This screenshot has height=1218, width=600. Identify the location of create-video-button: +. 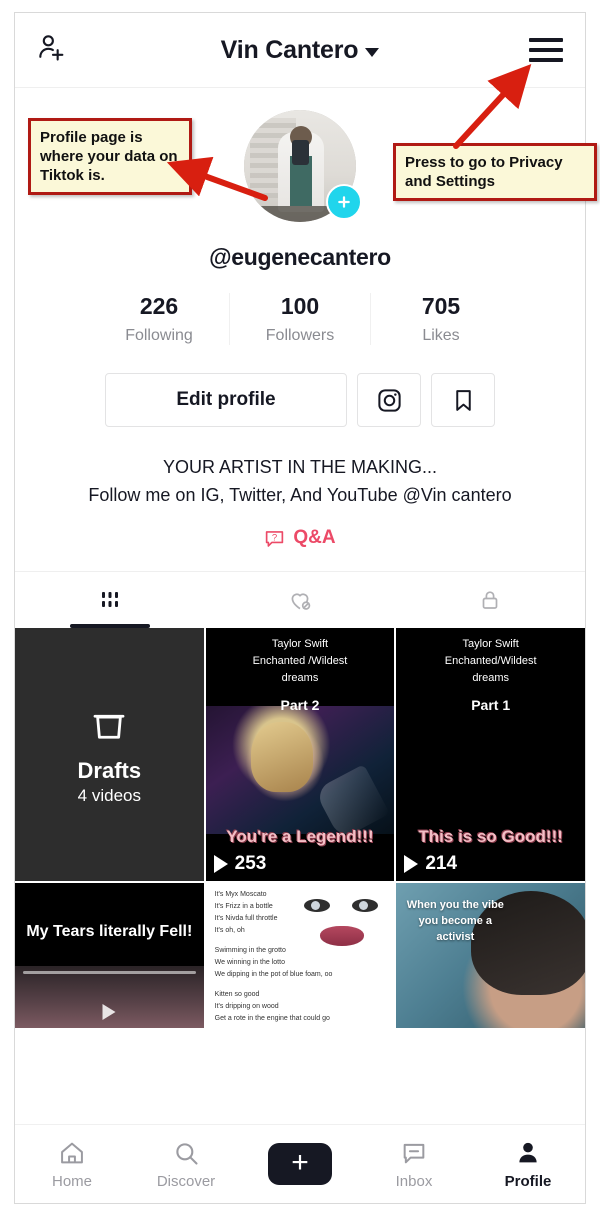
(300, 1164).